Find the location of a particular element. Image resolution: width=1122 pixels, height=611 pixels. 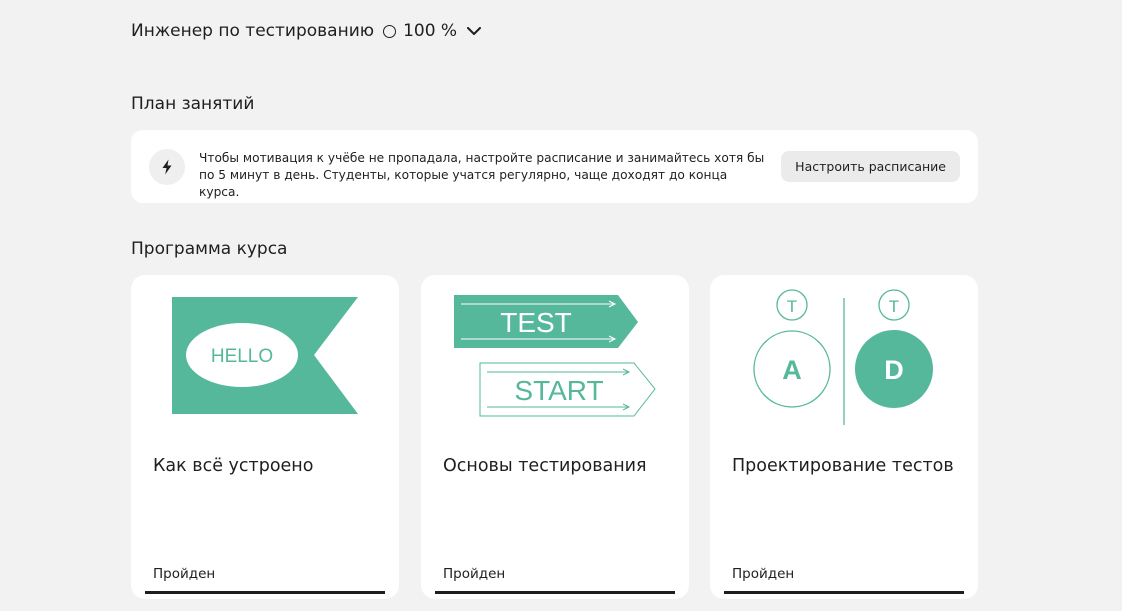

module-card: HELLO Как всё устроено Пройден is located at coordinates (265, 437).